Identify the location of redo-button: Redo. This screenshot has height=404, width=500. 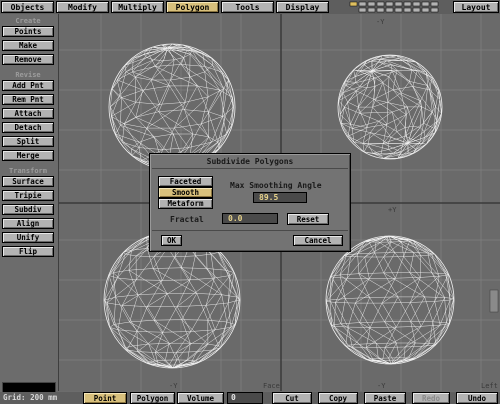
(431, 398).